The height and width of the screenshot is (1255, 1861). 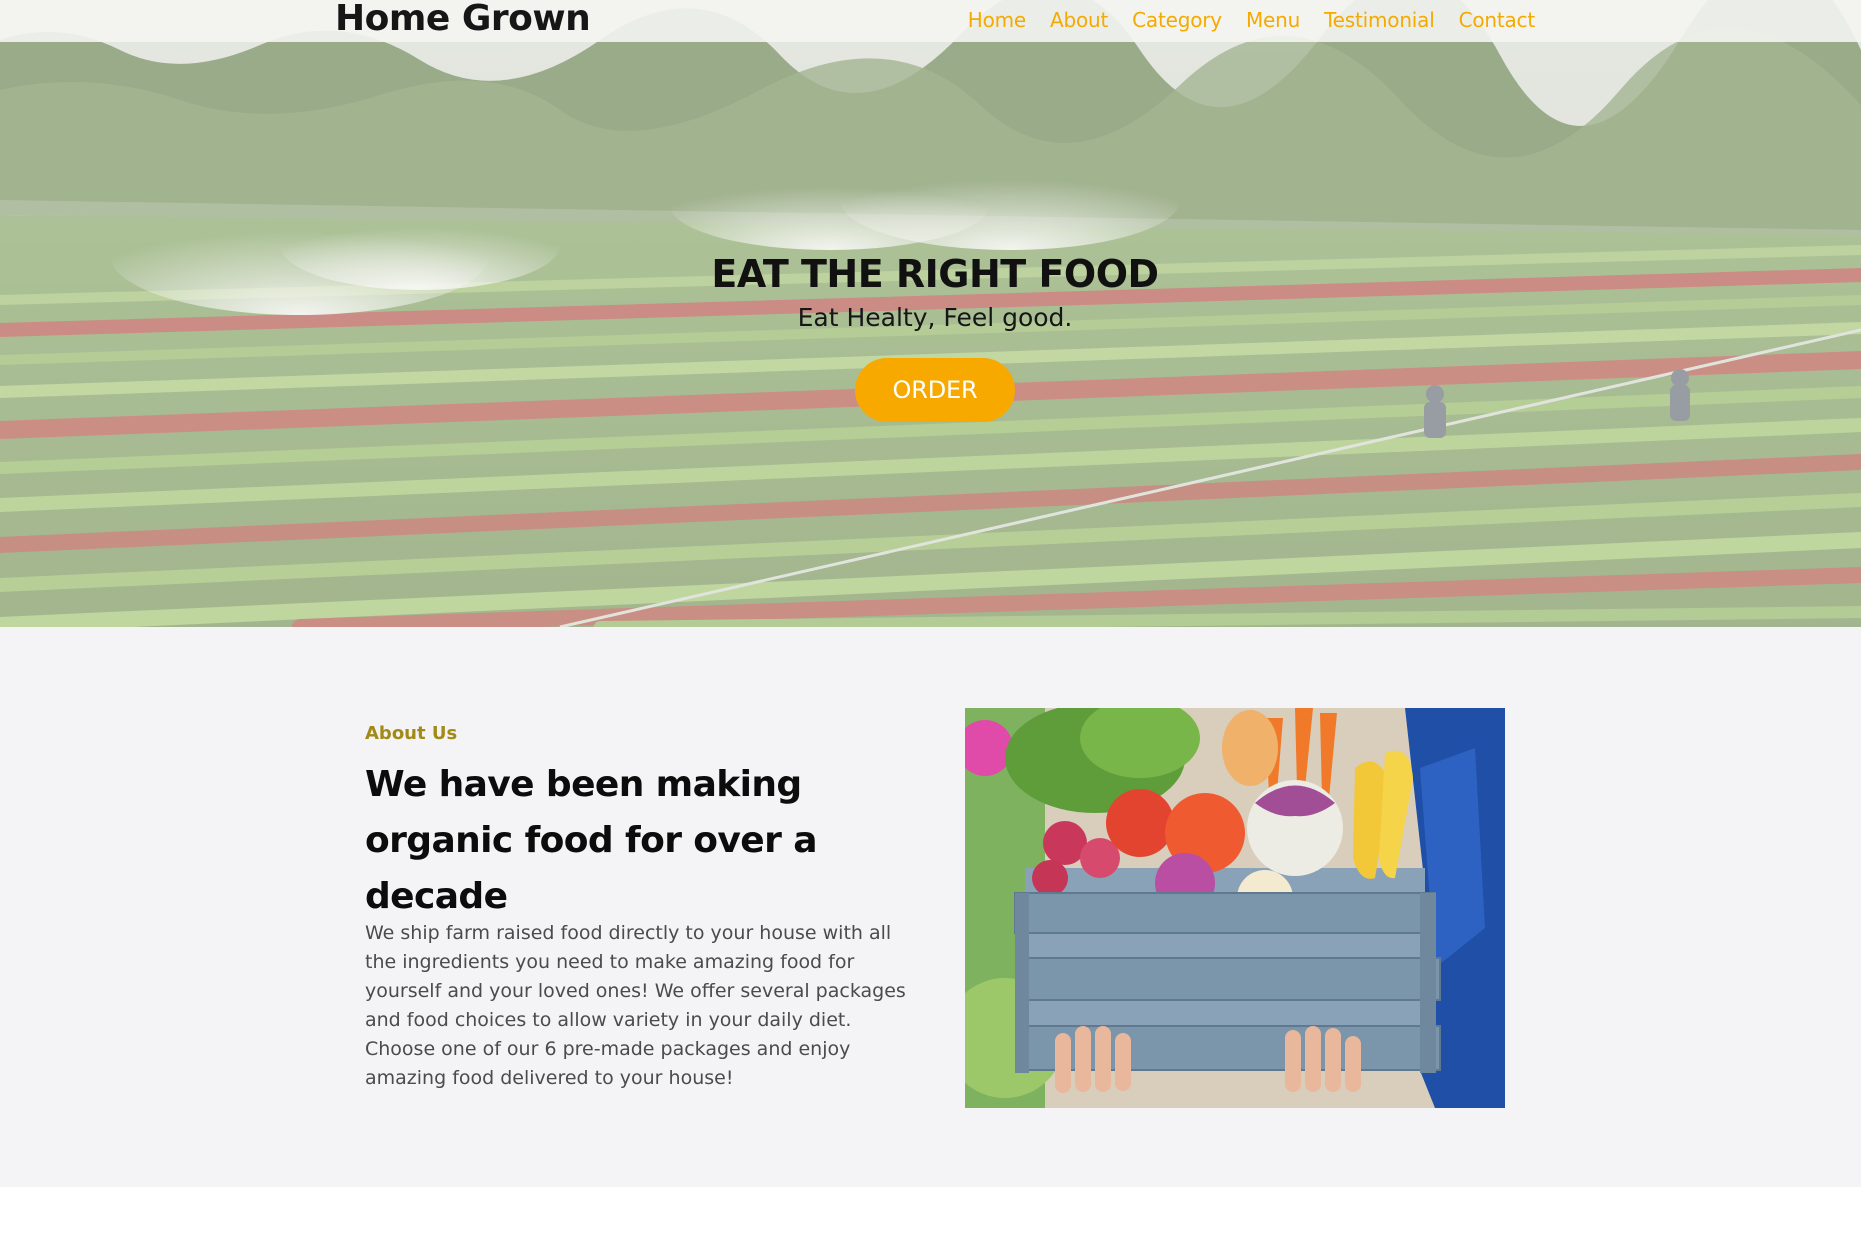 What do you see at coordinates (411, 733) in the screenshot?
I see `about-eyebrow: About Us` at bounding box center [411, 733].